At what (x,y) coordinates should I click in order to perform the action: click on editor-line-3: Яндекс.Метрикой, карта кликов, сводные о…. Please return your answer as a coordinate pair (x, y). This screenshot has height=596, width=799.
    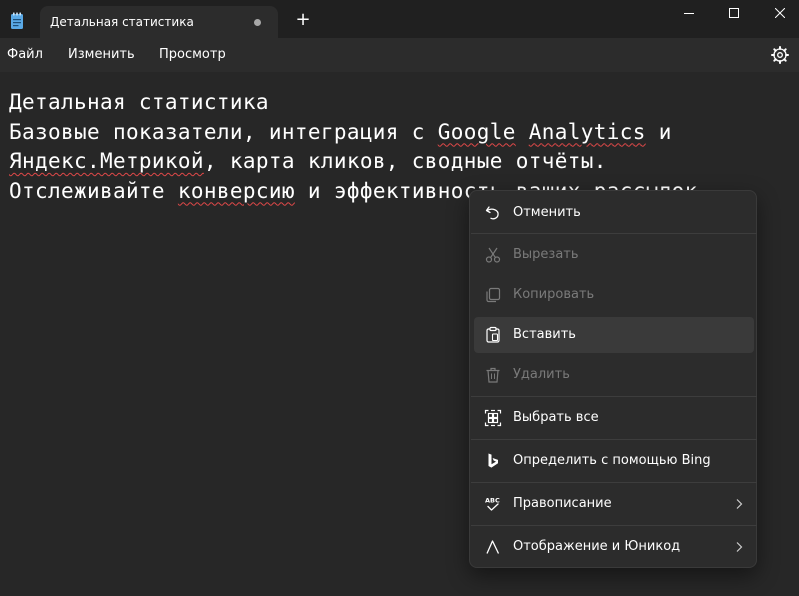
    Looking at the image, I should click on (308, 161).